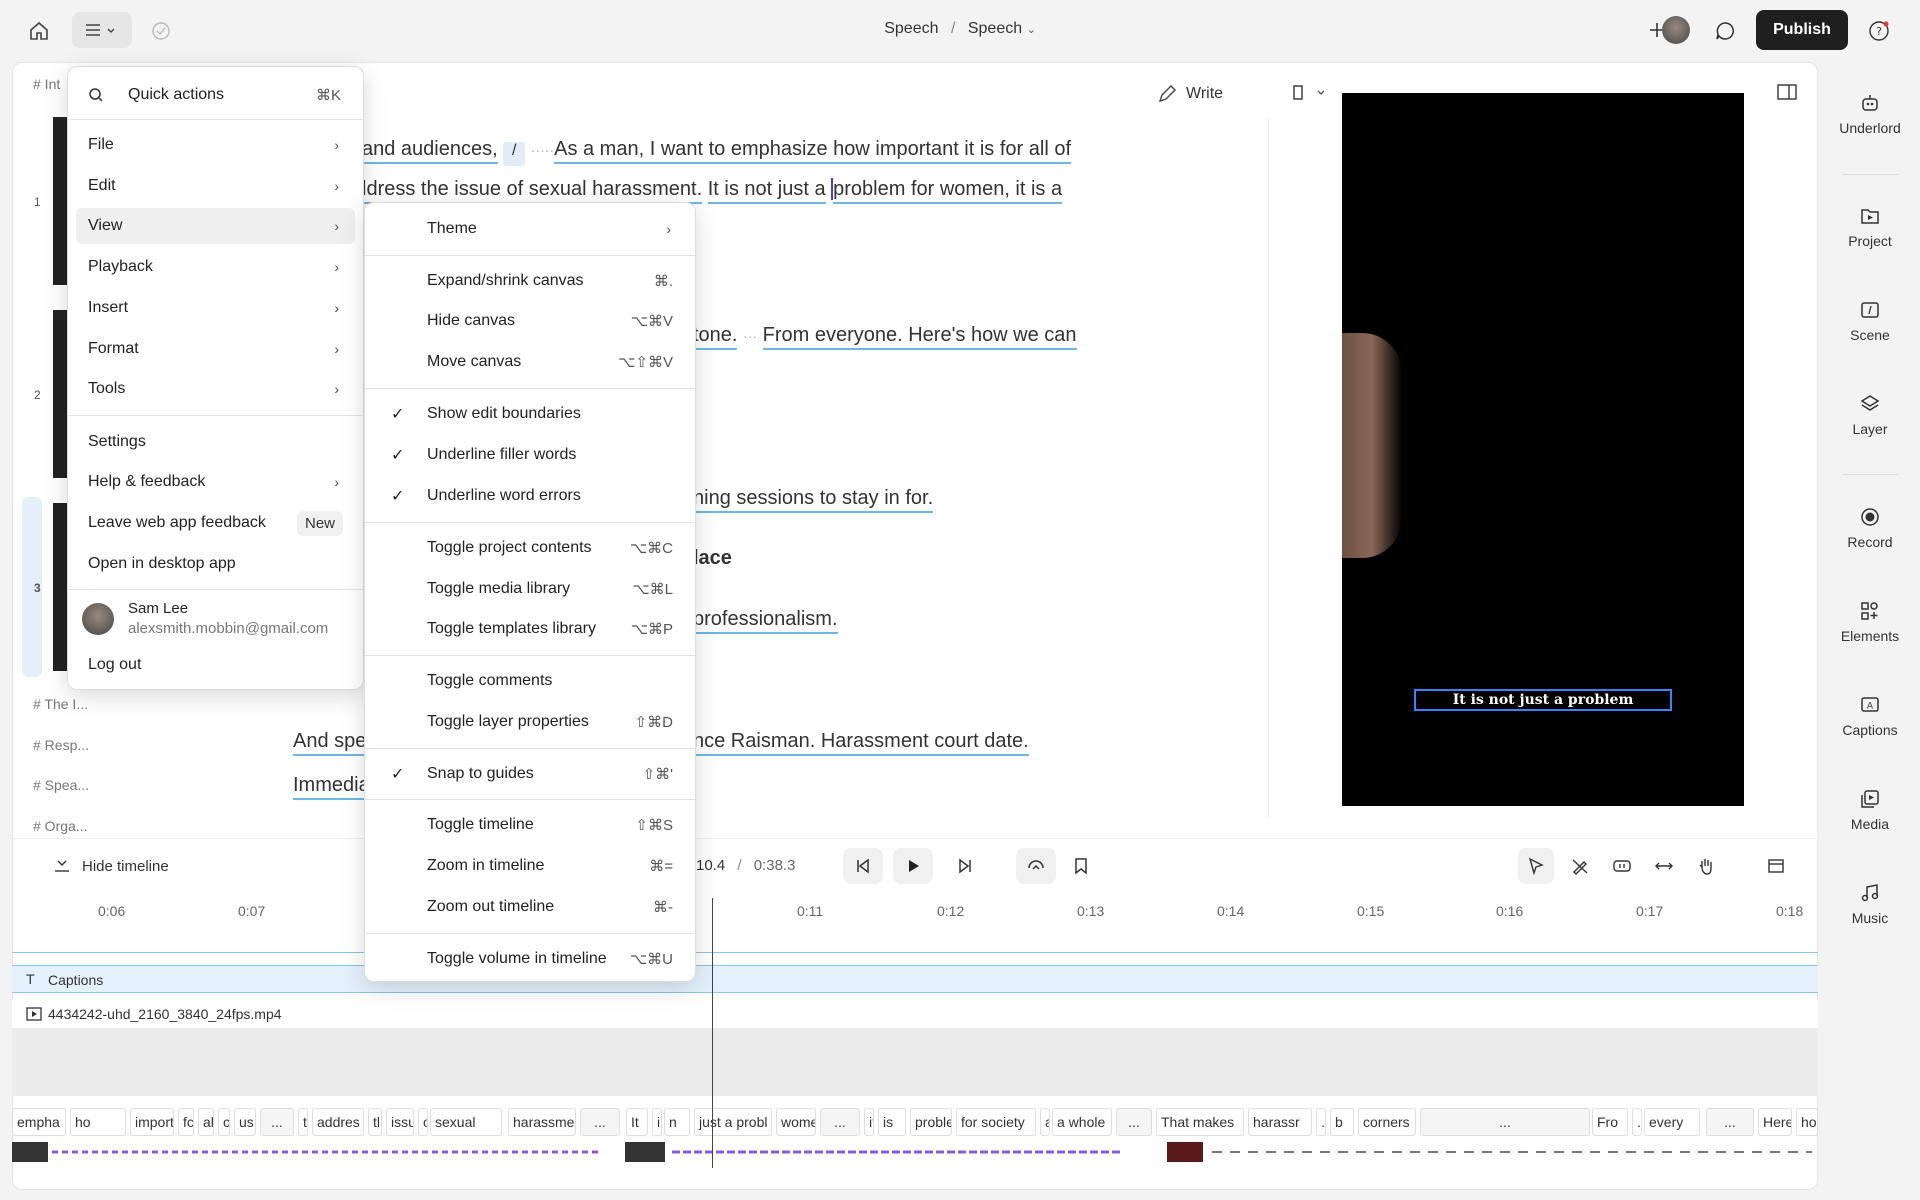 The width and height of the screenshot is (1920, 1200). I want to click on transcript-word: harassme, so click(542, 1122).